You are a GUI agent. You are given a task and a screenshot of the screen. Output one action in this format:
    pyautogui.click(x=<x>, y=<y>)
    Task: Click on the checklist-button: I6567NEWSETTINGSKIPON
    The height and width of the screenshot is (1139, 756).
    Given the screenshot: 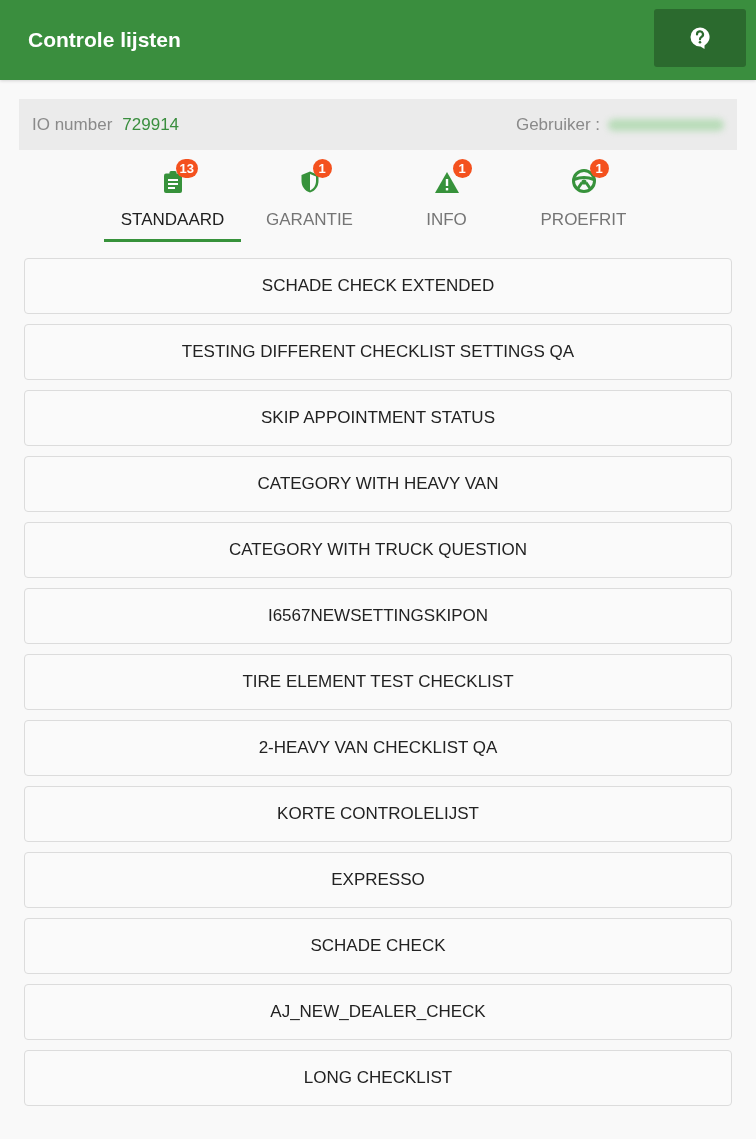 What is the action you would take?
    pyautogui.click(x=378, y=616)
    